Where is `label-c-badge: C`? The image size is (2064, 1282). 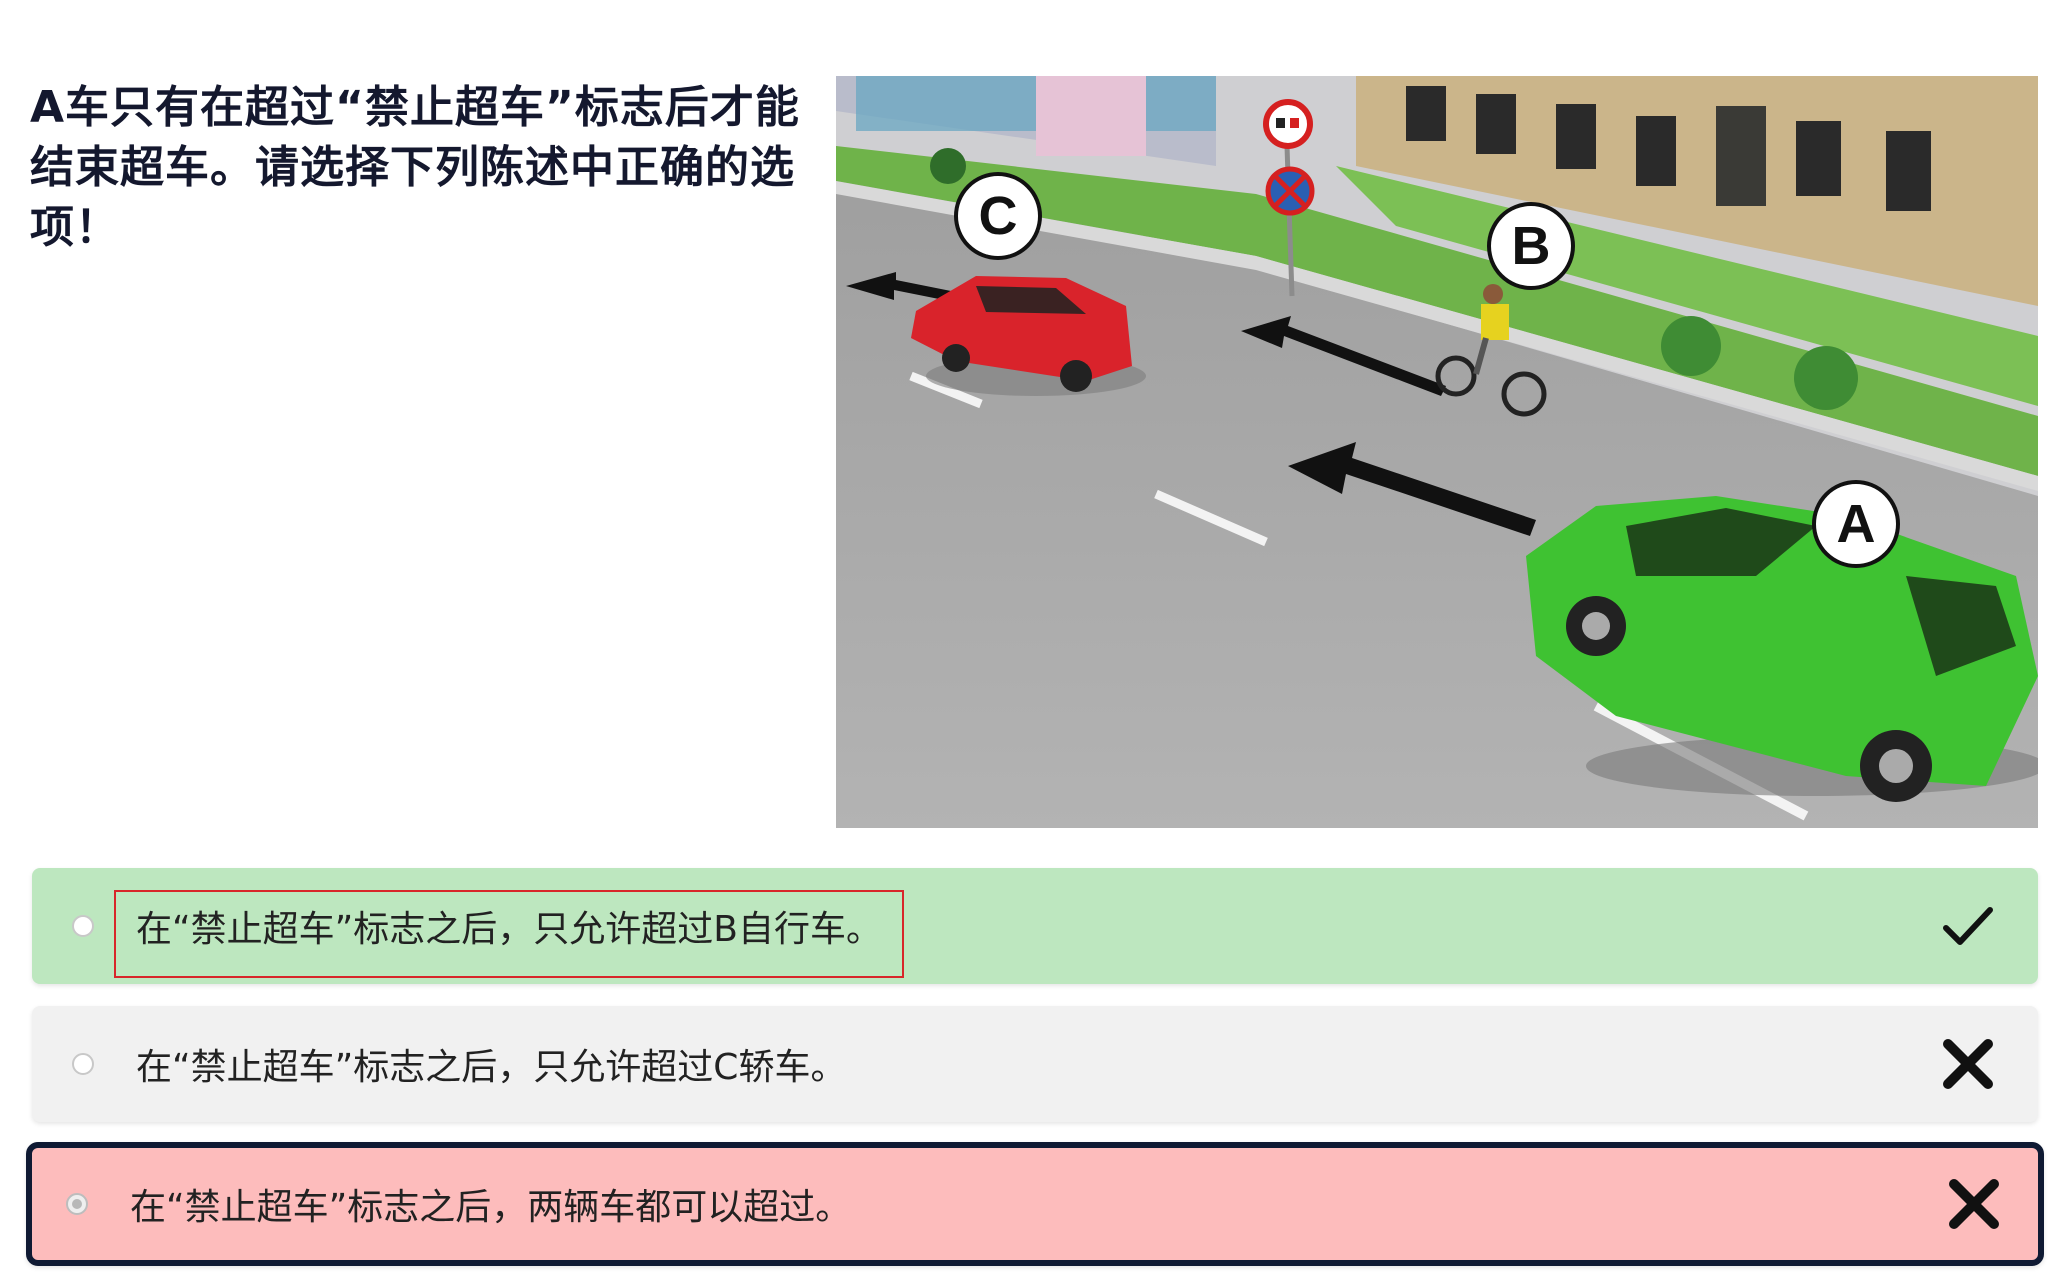
label-c-badge: C is located at coordinates (998, 216).